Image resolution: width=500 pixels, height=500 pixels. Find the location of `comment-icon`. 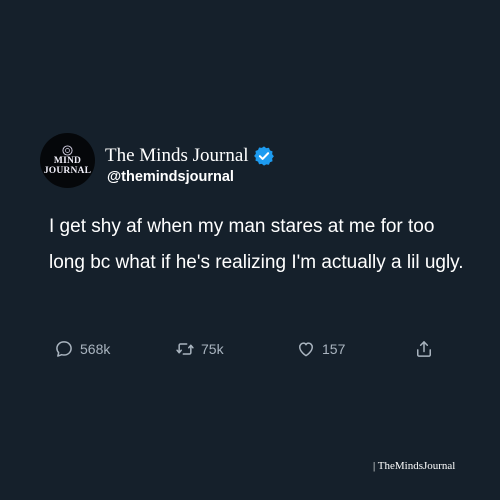

comment-icon is located at coordinates (64, 349).